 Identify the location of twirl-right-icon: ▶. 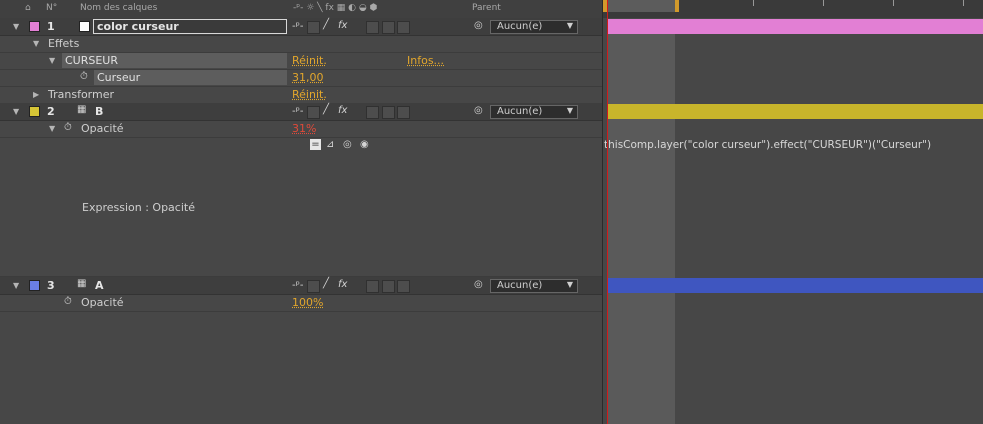
(36, 94).